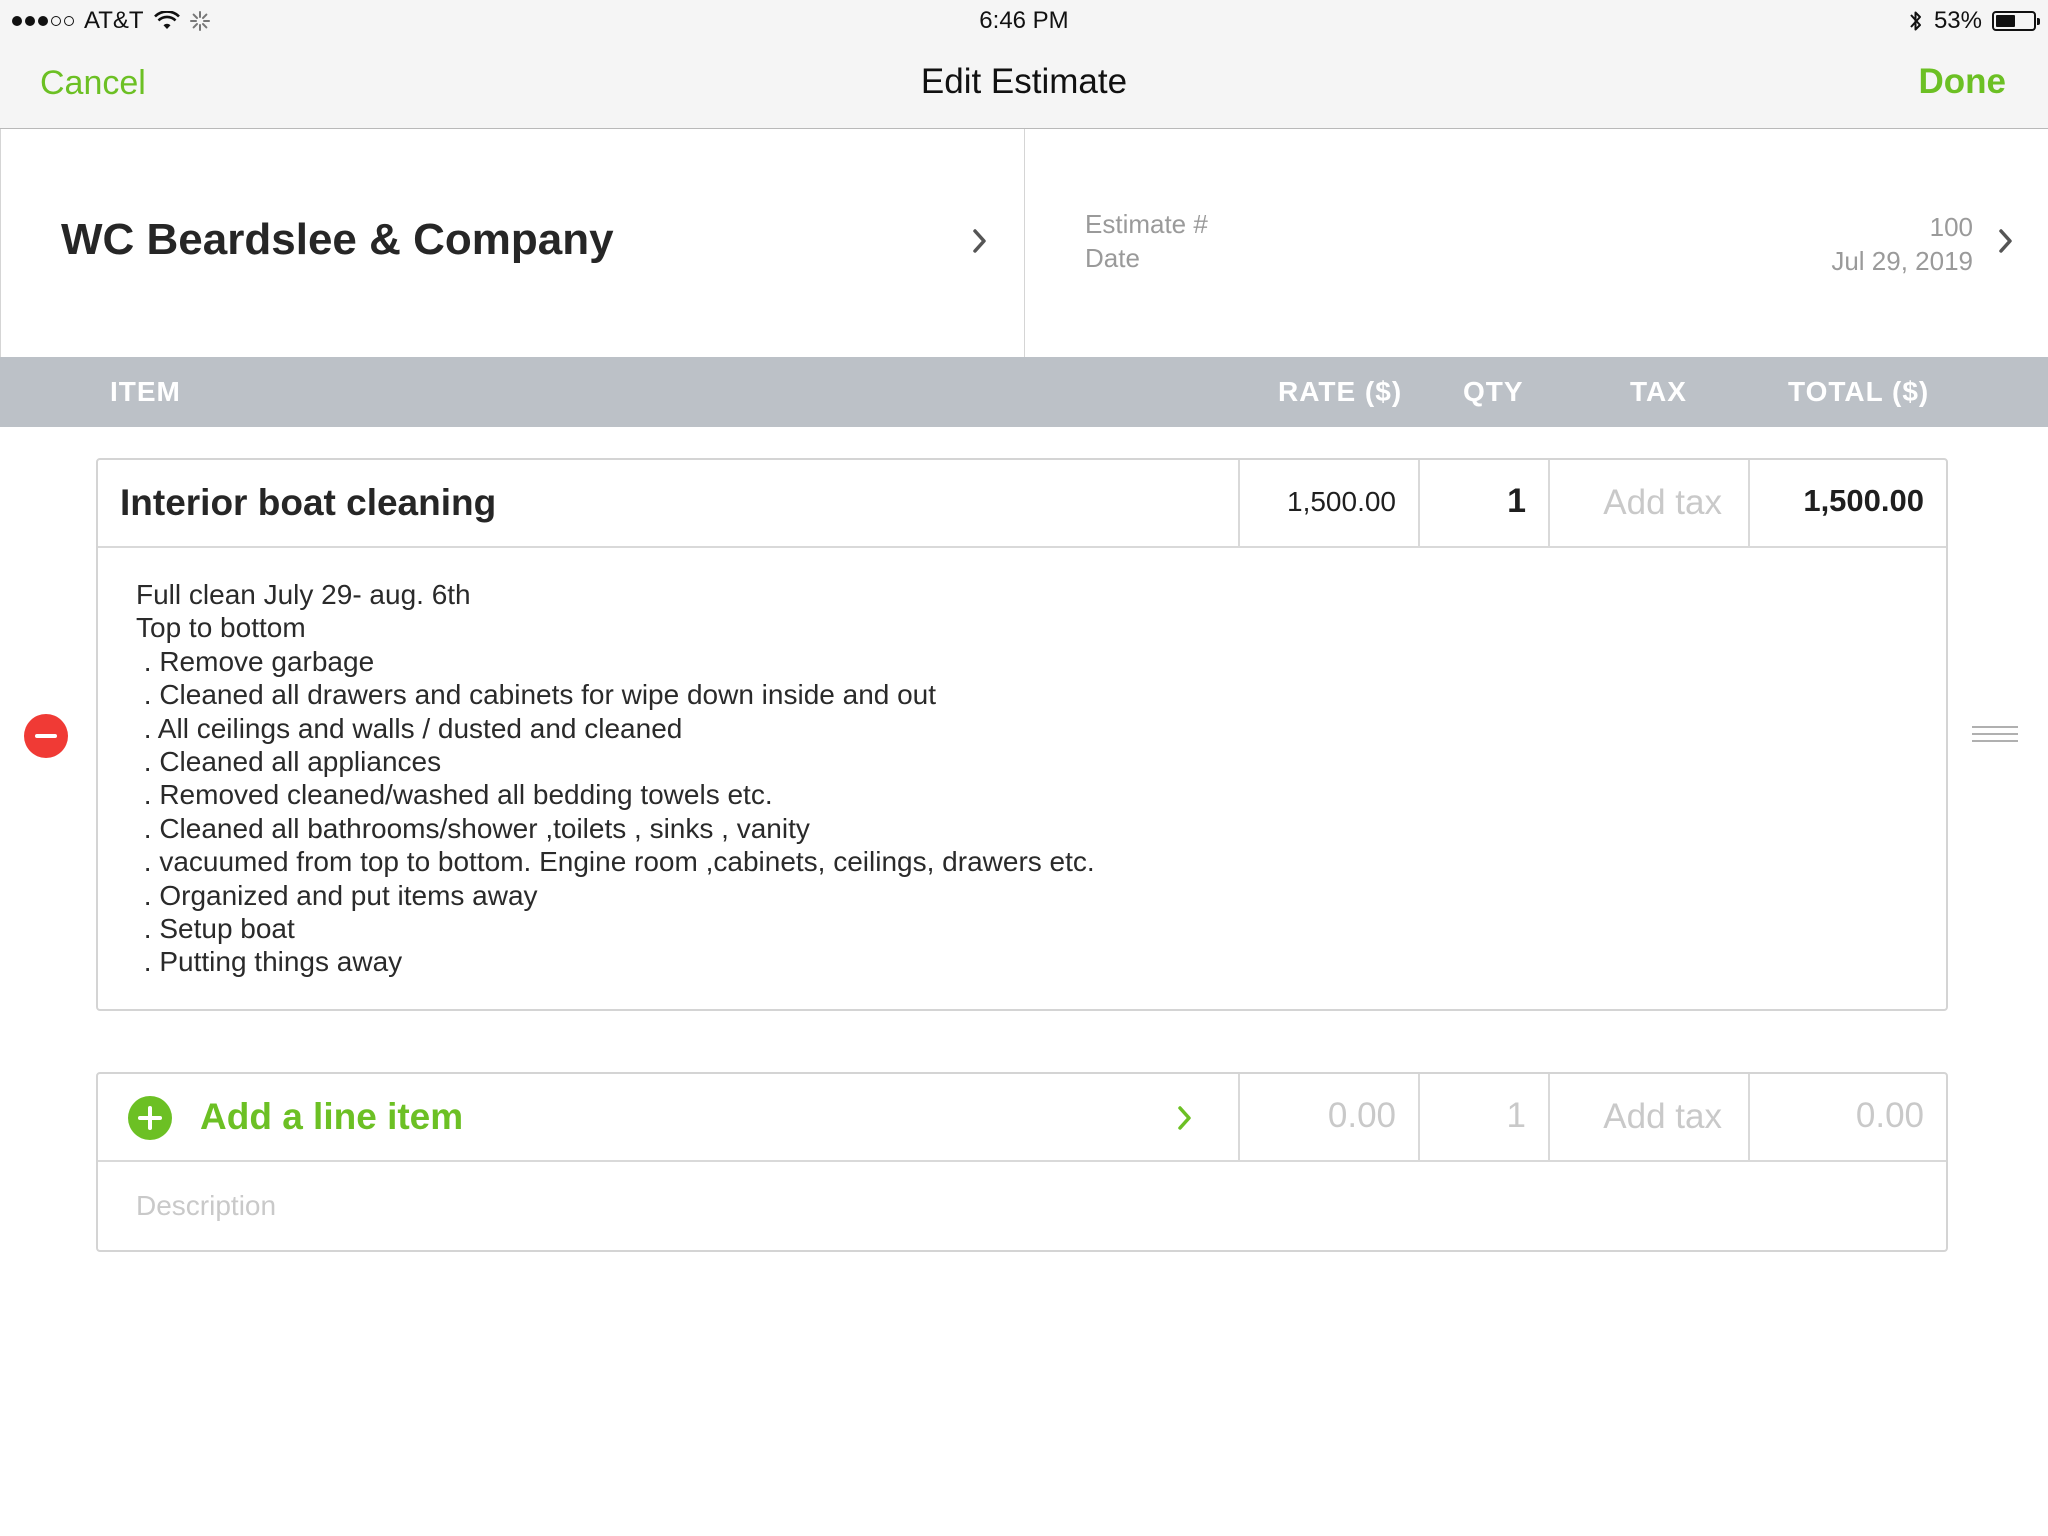 This screenshot has width=2048, height=1536. I want to click on line-item-name: Interior boat cleaning, so click(308, 503).